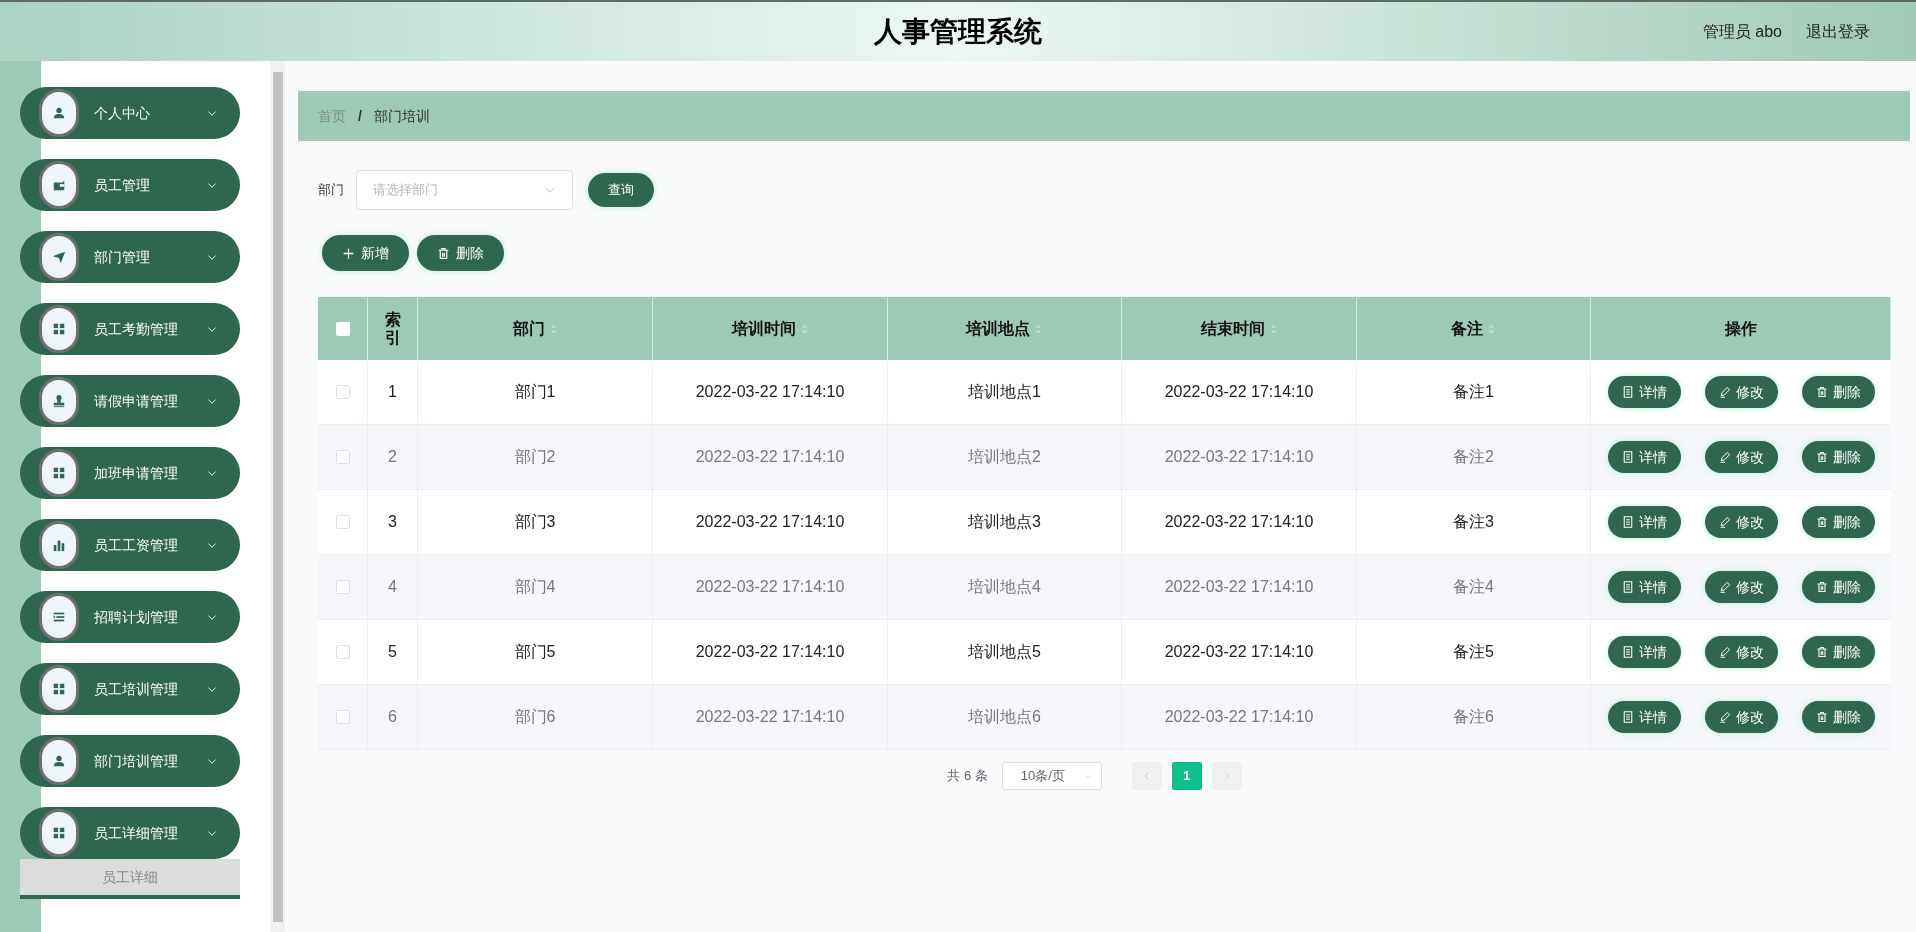 Image resolution: width=1916 pixels, height=932 pixels. Describe the element at coordinates (130, 113) in the screenshot. I see `menu-item: 个人中心` at that location.